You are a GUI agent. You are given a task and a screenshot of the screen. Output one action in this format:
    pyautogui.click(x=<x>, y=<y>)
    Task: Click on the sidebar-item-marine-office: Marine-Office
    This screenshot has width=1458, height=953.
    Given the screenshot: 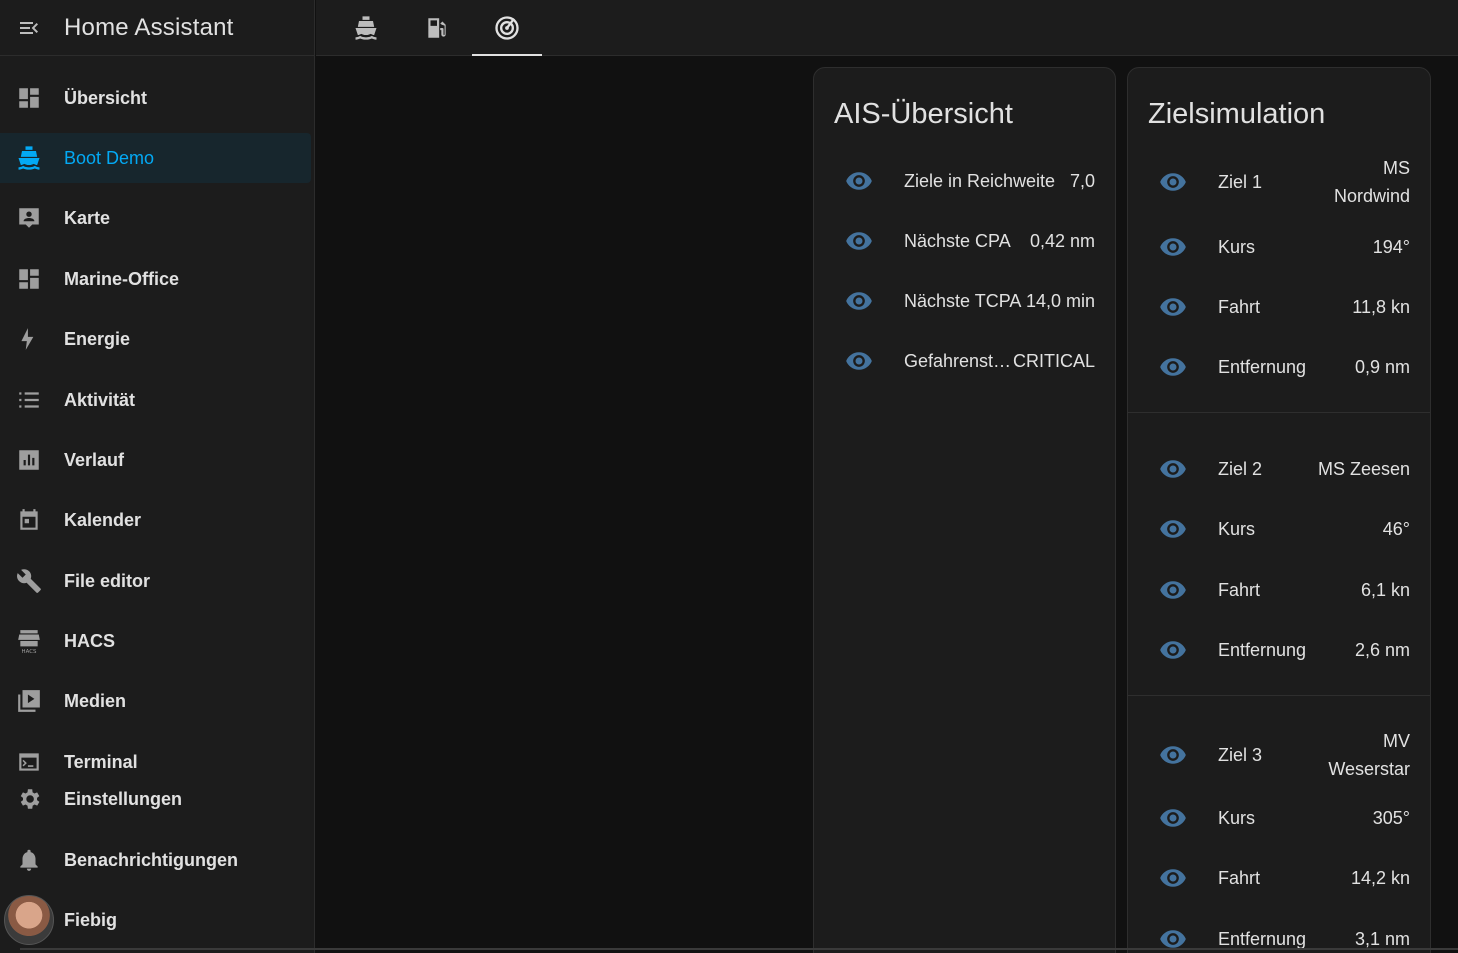 What is the action you would take?
    pyautogui.click(x=155, y=279)
    